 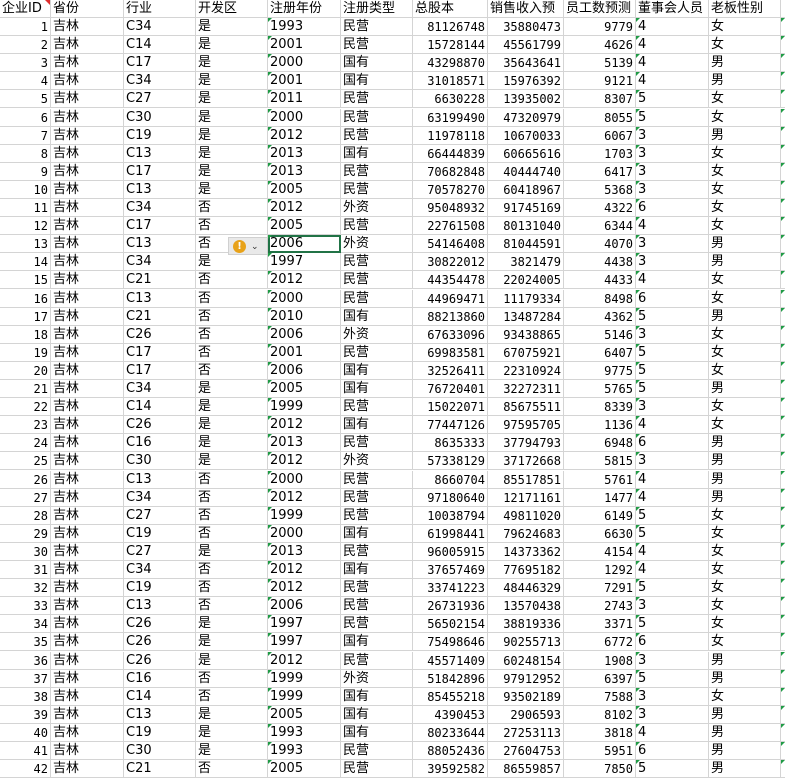 What do you see at coordinates (526, 280) in the screenshot?
I see `table-cell: 22024005` at bounding box center [526, 280].